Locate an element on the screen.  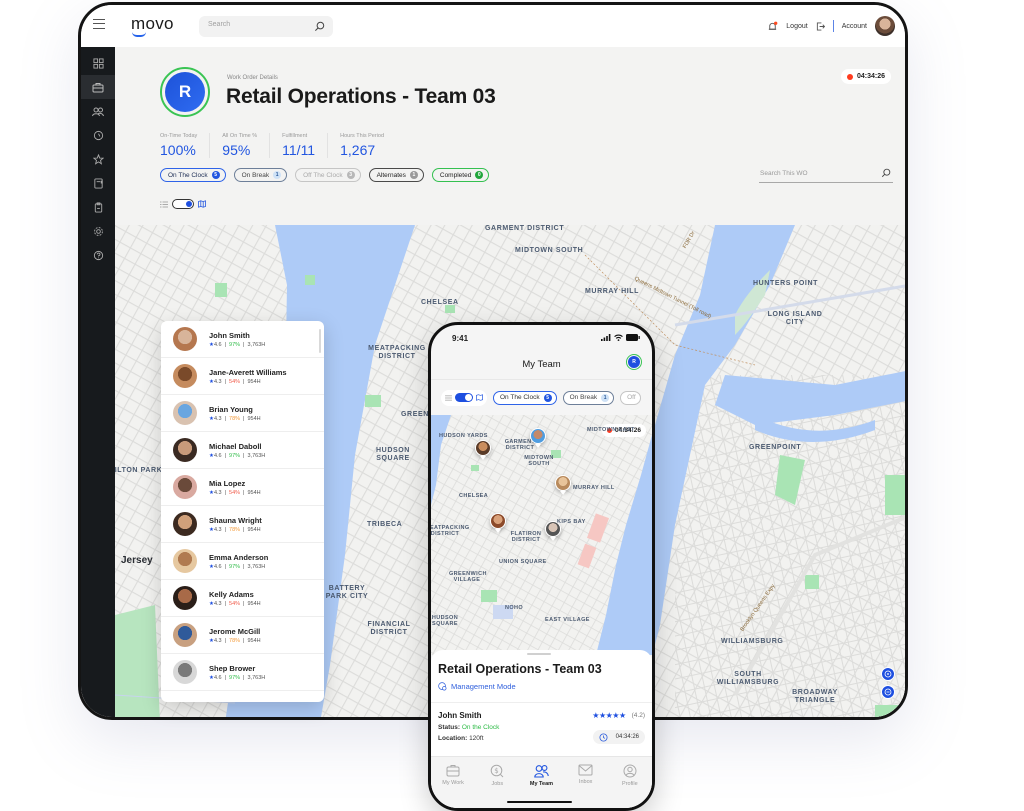
filter-on-the-clock: On The Clock 5 is located at coordinates (193, 175).